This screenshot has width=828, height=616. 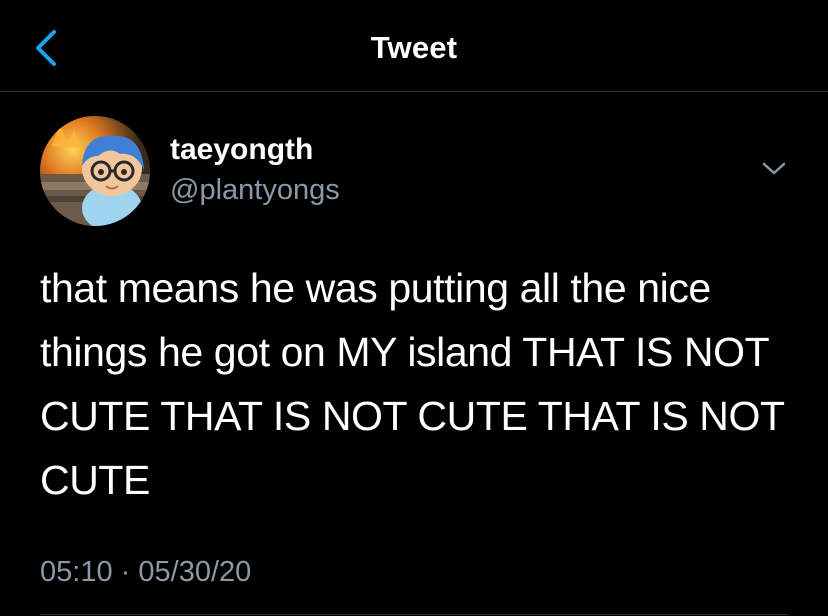 What do you see at coordinates (255, 190) in the screenshot?
I see `user-handle: @plantyongs` at bounding box center [255, 190].